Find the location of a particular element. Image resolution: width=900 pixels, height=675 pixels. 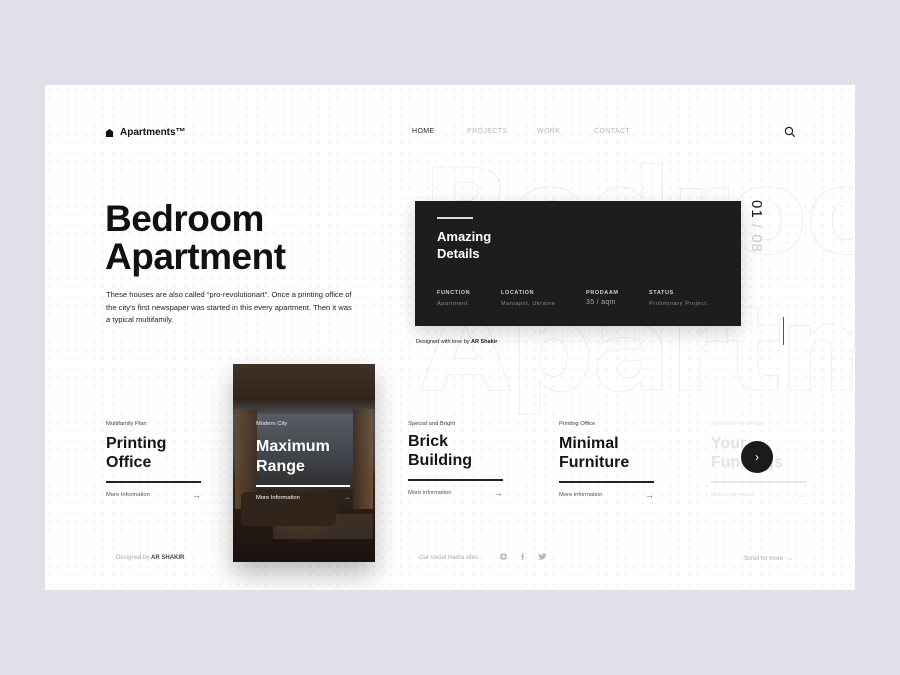

social-links is located at coordinates (523, 556).